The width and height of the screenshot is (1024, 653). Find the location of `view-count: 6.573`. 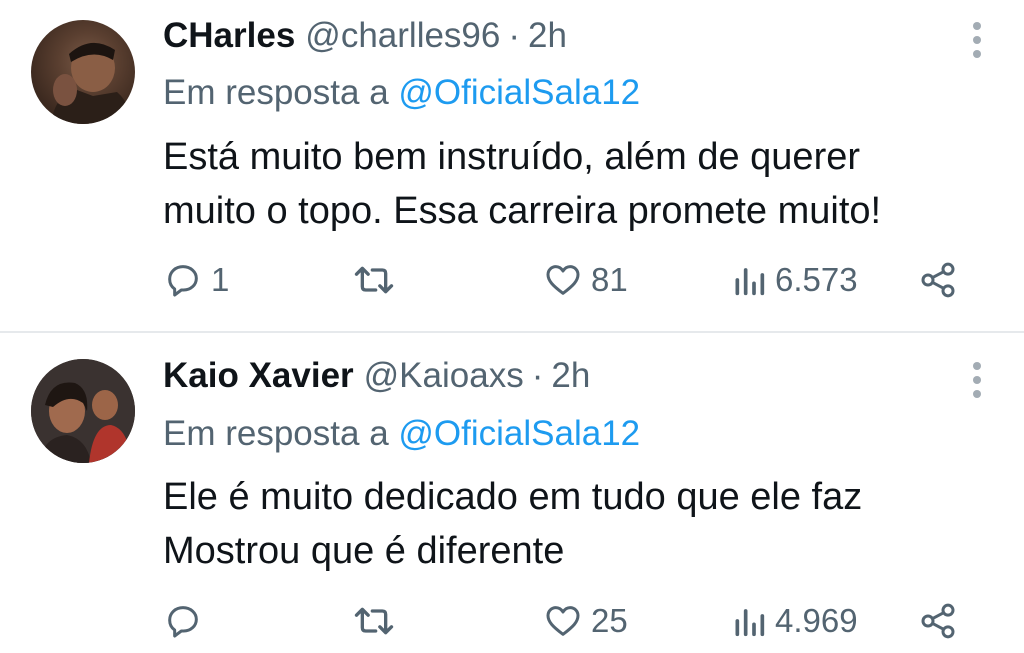

view-count: 6.573 is located at coordinates (816, 279).